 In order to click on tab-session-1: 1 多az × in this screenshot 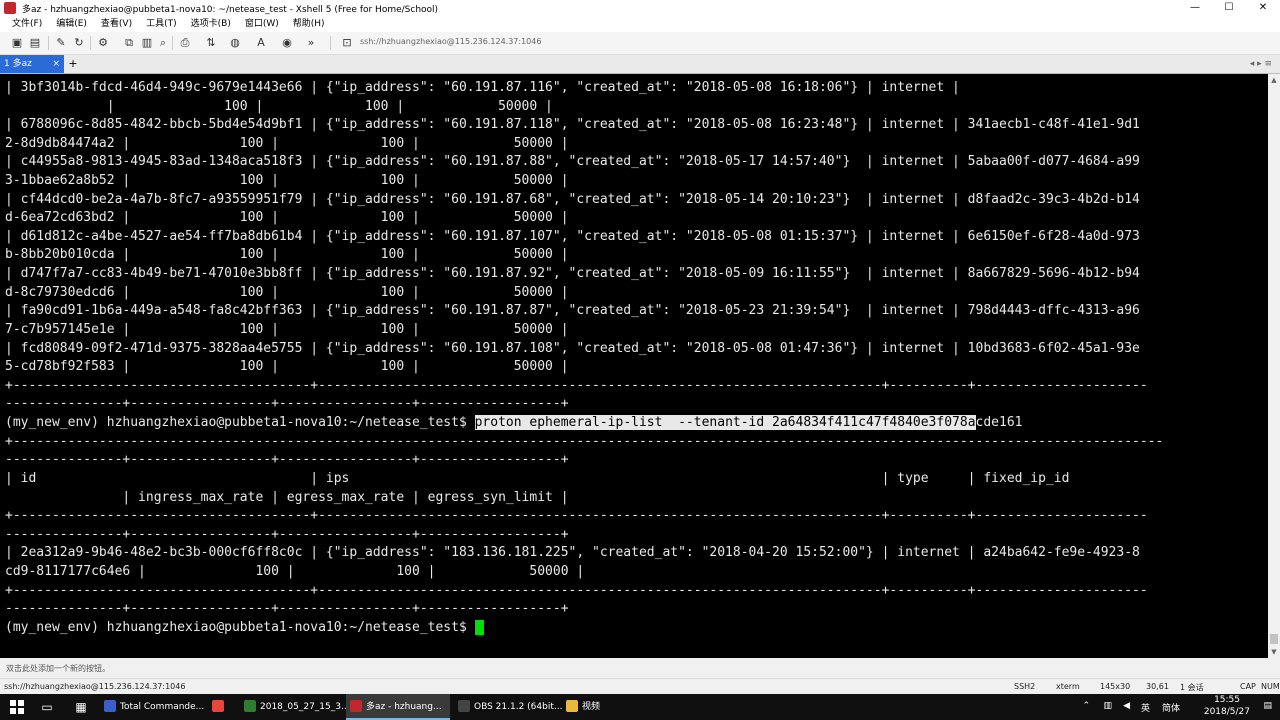, I will do `click(32, 64)`.